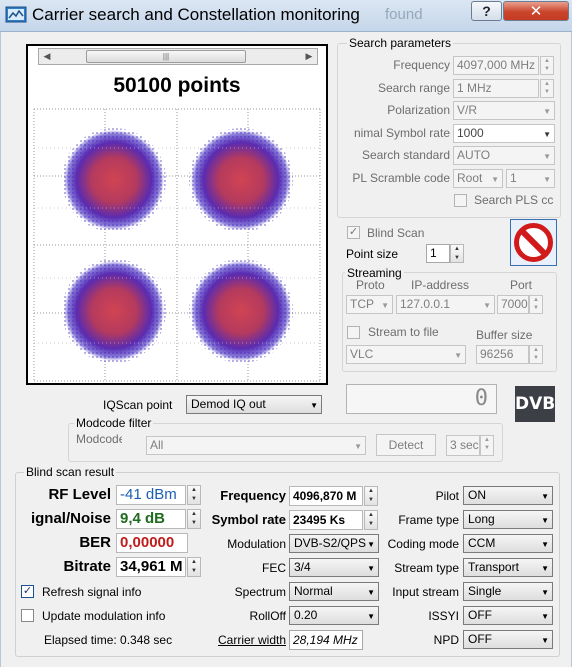 Image resolution: width=572 pixels, height=667 pixels. Describe the element at coordinates (108, 640) in the screenshot. I see `elapsed-time-label: Elapsed time: 0.348 sec` at that location.